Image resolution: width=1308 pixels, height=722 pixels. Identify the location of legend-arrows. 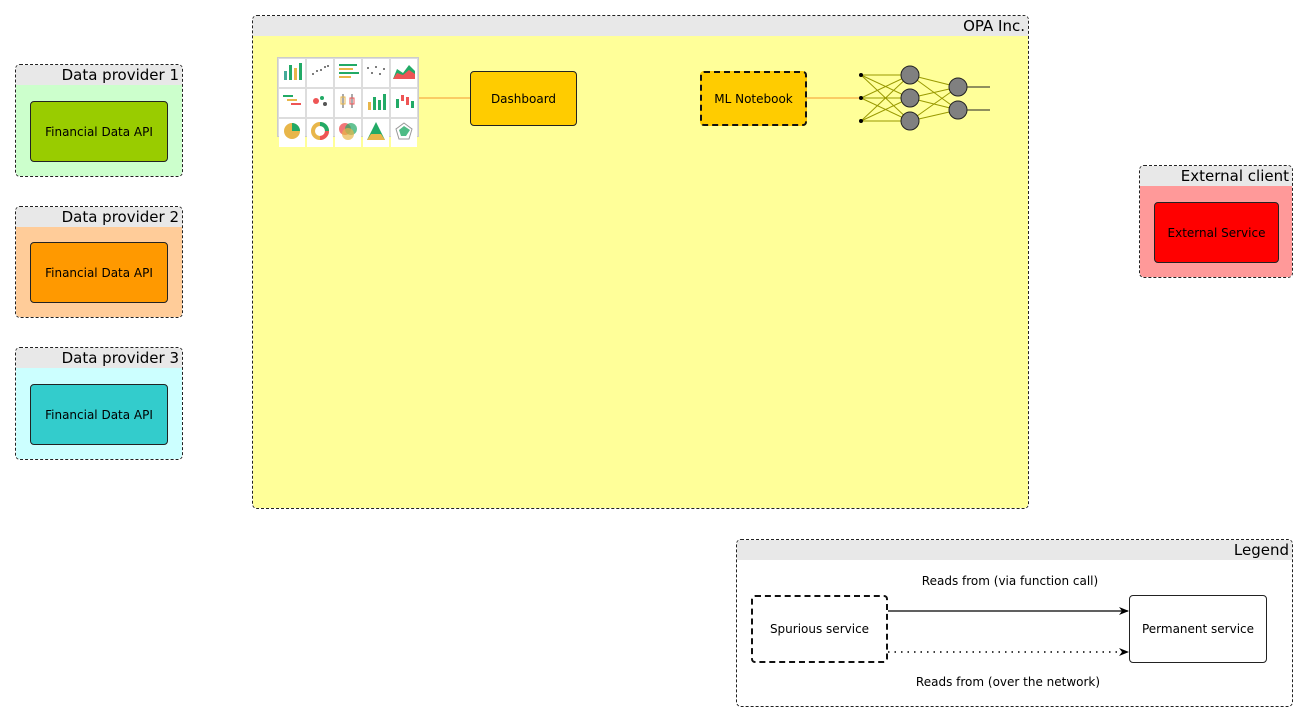
(1008, 631).